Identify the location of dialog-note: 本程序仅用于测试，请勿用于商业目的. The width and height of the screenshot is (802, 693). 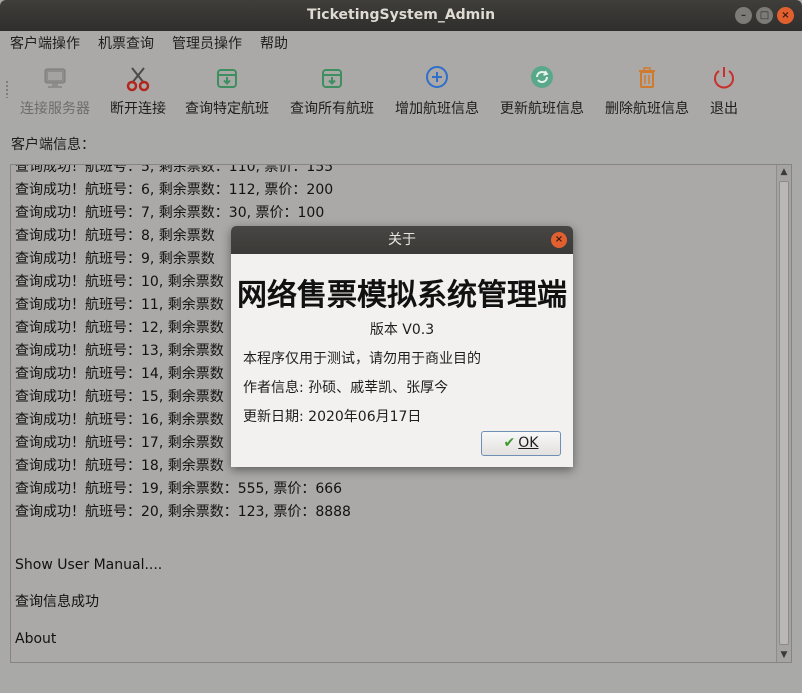
(362, 359).